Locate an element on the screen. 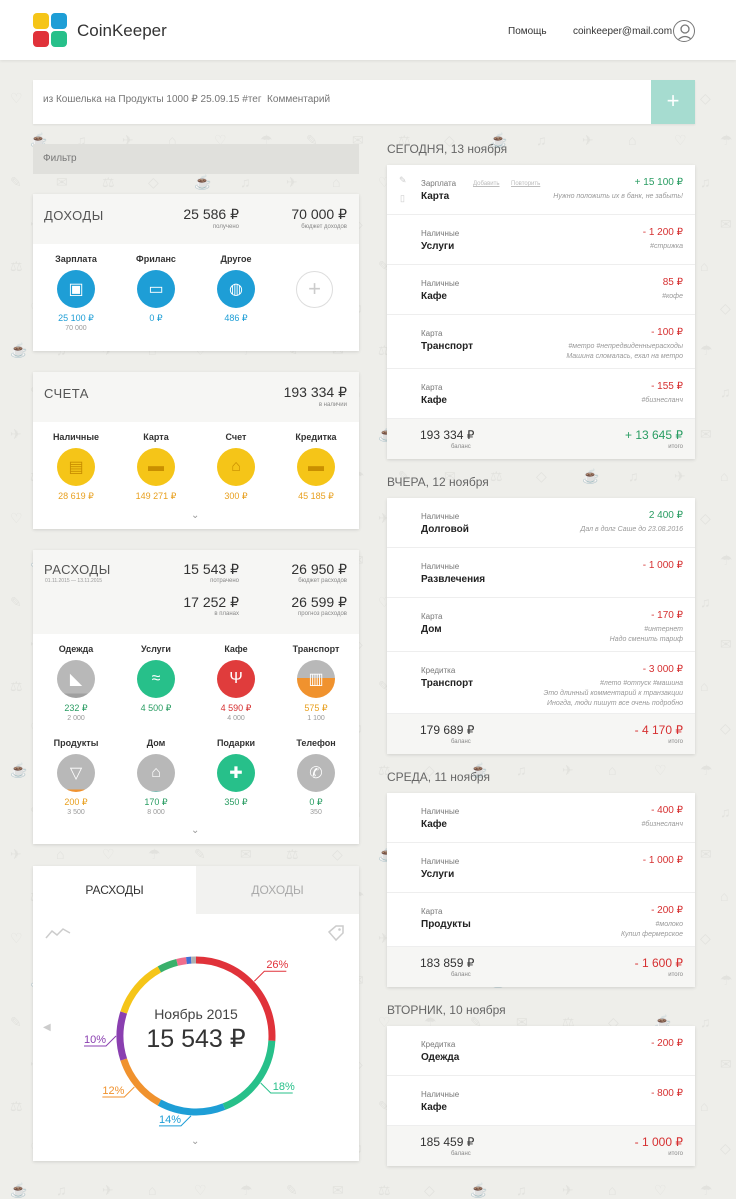 This screenshot has height=1199, width=736. expense-category: Телефон✆0 ₽350 is located at coordinates (316, 777).